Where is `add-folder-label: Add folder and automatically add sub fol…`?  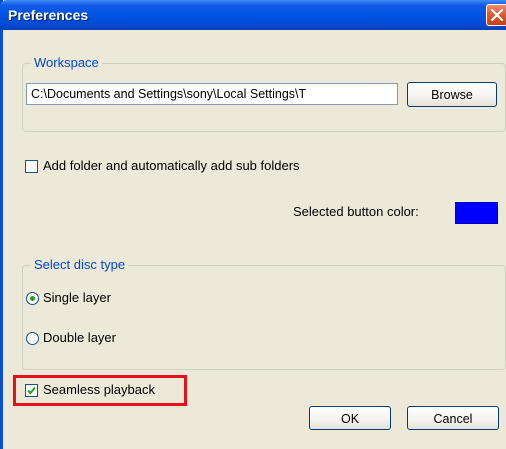
add-folder-label: Add folder and automatically add sub fol… is located at coordinates (171, 165).